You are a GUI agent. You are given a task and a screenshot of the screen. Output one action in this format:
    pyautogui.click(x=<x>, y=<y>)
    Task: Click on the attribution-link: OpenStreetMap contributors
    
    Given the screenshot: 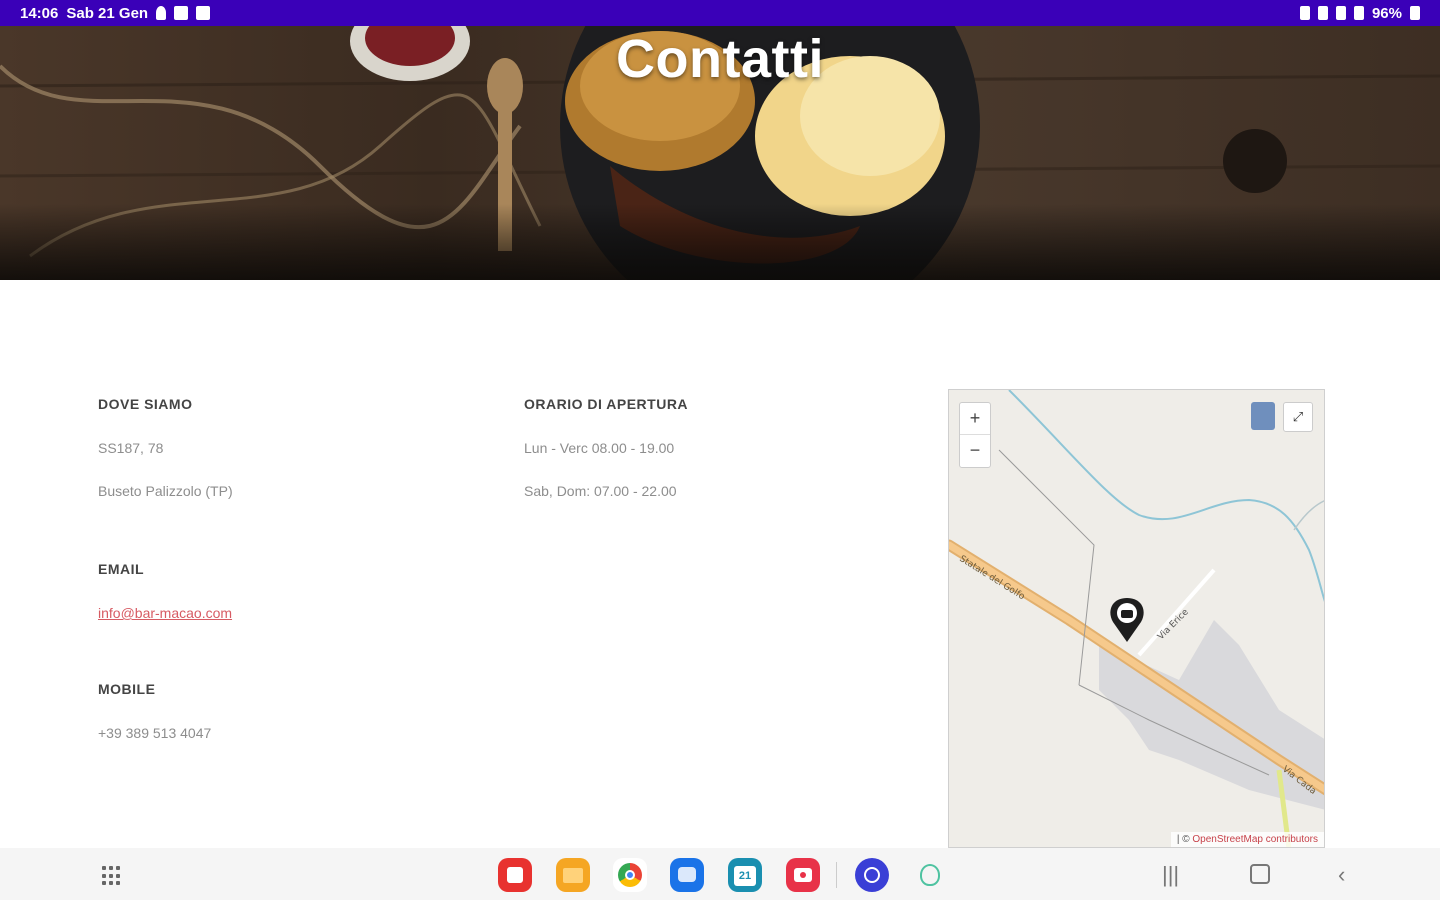 What is the action you would take?
    pyautogui.click(x=1255, y=839)
    